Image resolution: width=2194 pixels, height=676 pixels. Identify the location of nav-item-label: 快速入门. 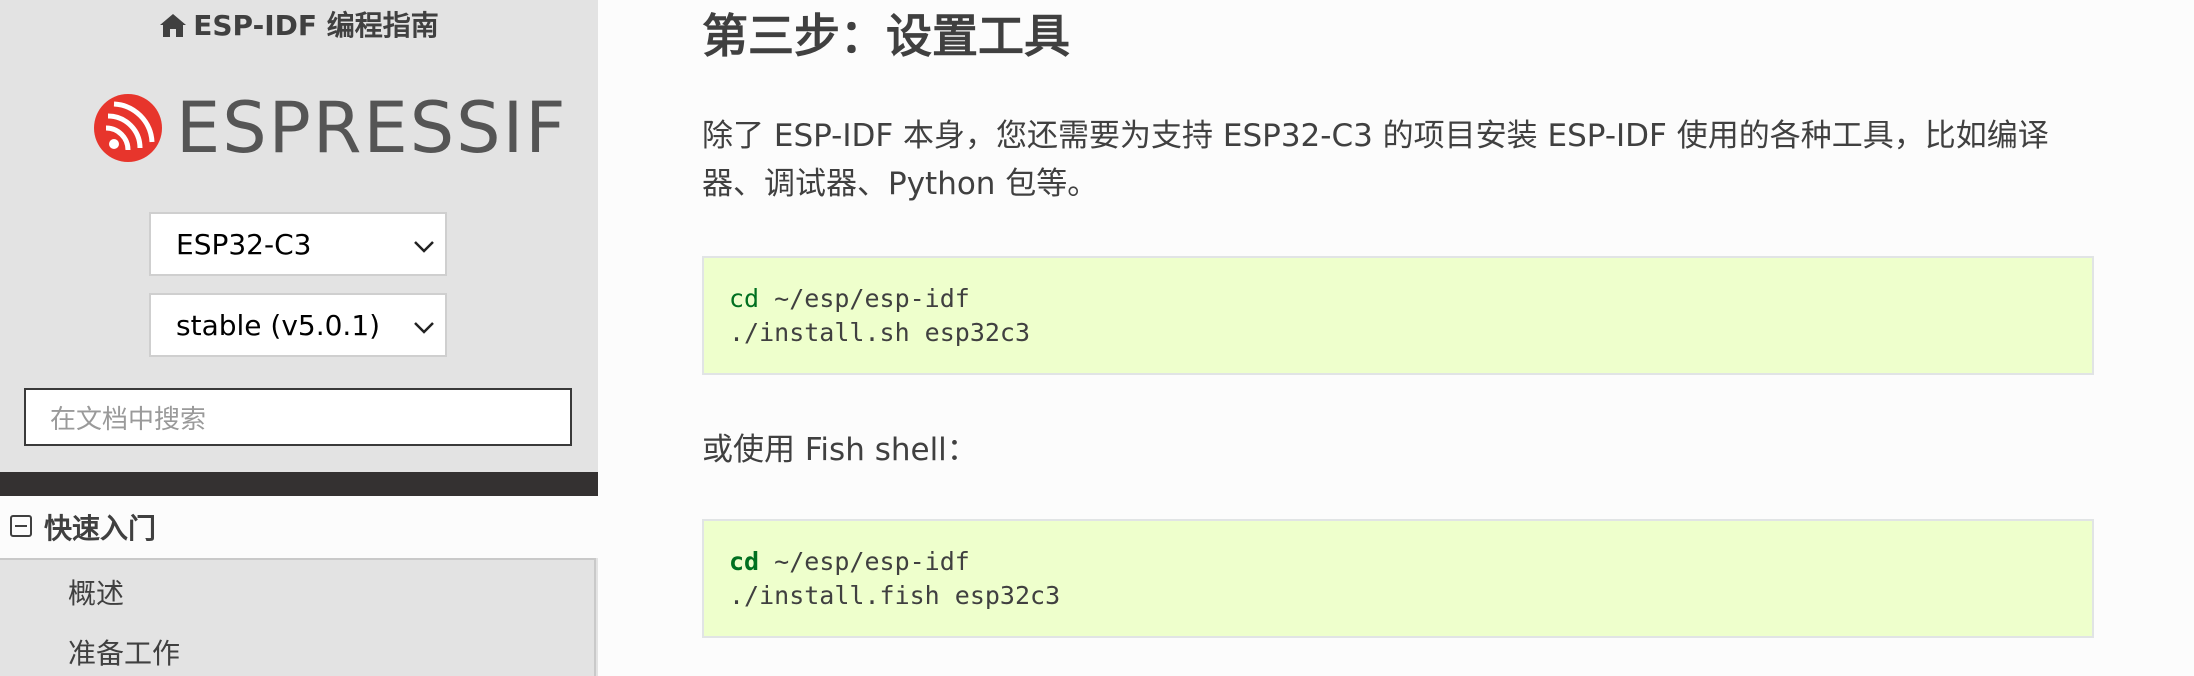
(100, 528).